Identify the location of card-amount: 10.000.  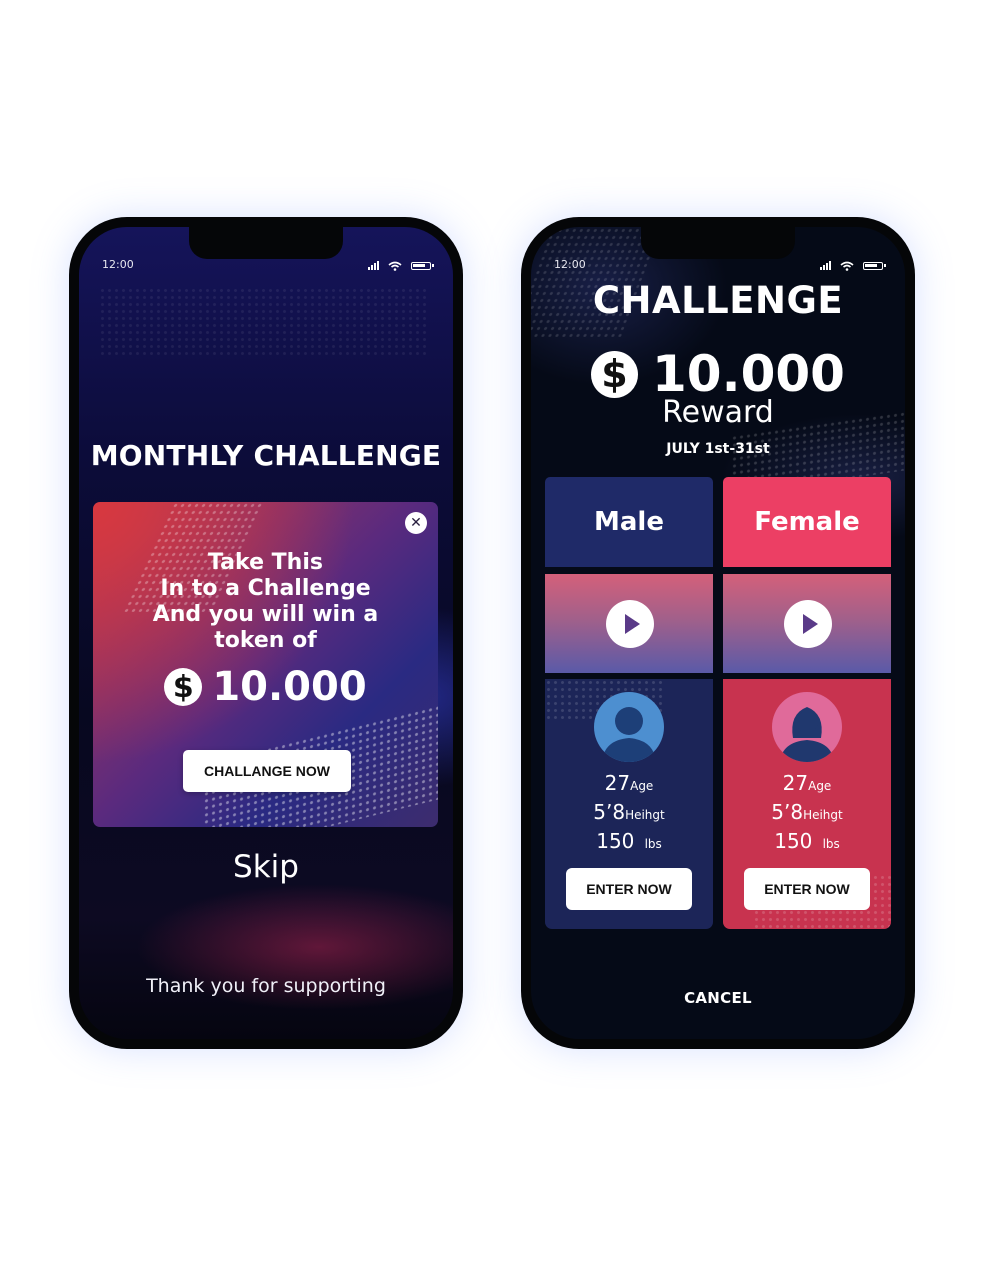
(289, 687).